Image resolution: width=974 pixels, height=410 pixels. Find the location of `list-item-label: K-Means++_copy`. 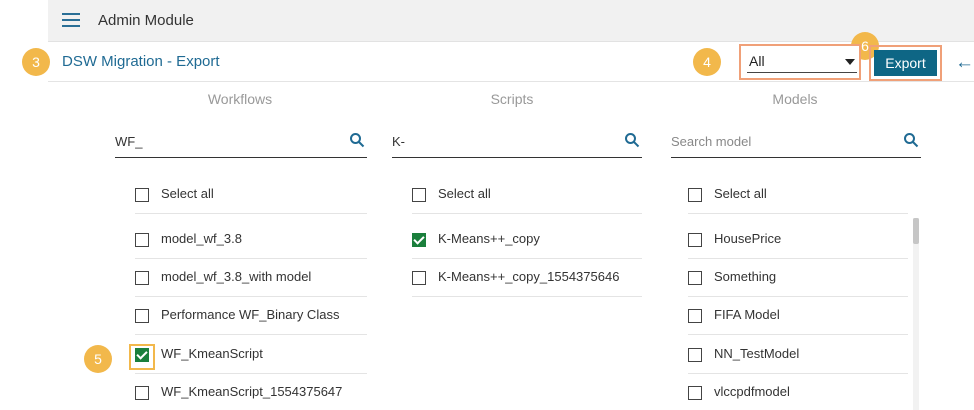

list-item-label: K-Means++_copy is located at coordinates (489, 238).